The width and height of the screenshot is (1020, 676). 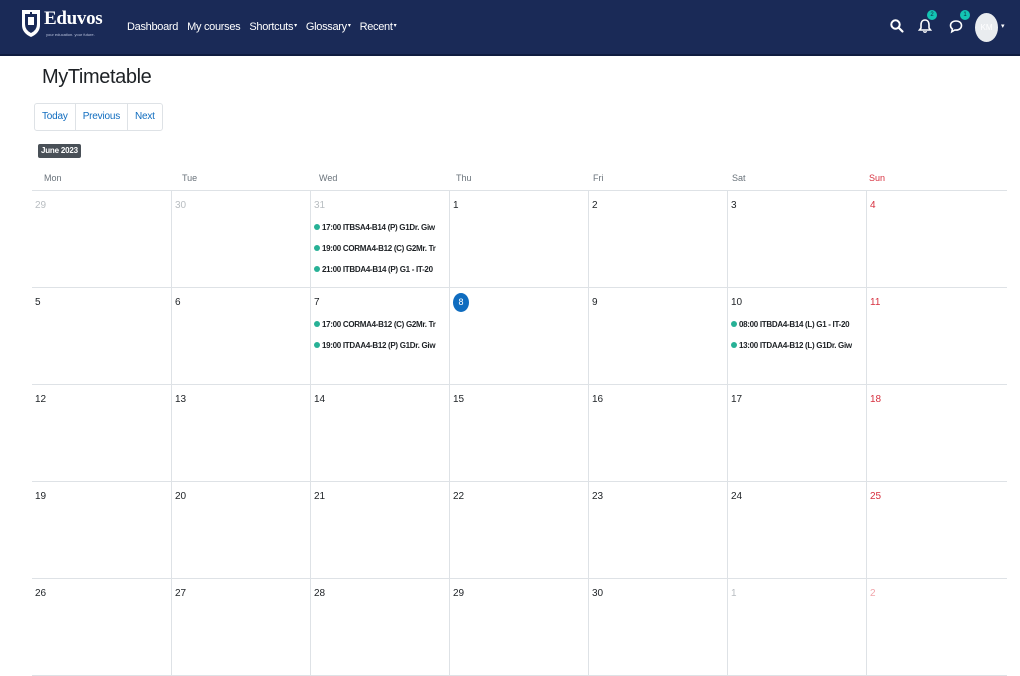 What do you see at coordinates (380, 229) in the screenshot?
I see `calendar-event-link: 17:00 ITBSA4-B14 (P) G1Dr. Giw` at bounding box center [380, 229].